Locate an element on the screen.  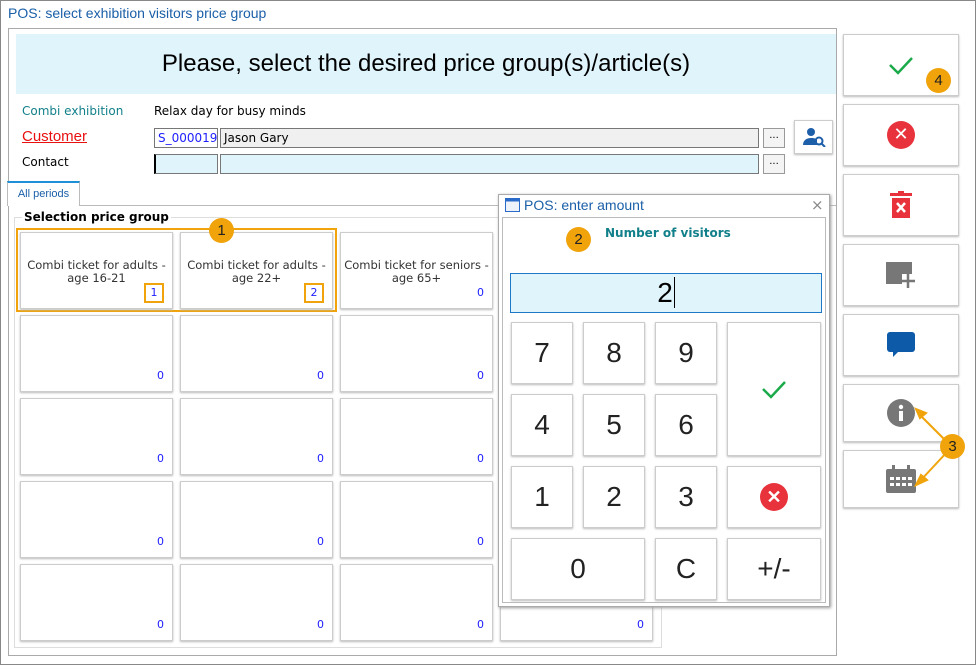
add-article-icon is located at coordinates (900, 275).